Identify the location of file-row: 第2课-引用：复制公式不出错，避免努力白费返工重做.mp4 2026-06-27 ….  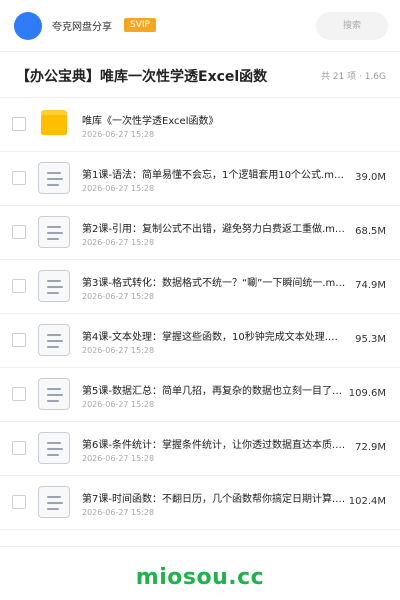
(200, 233).